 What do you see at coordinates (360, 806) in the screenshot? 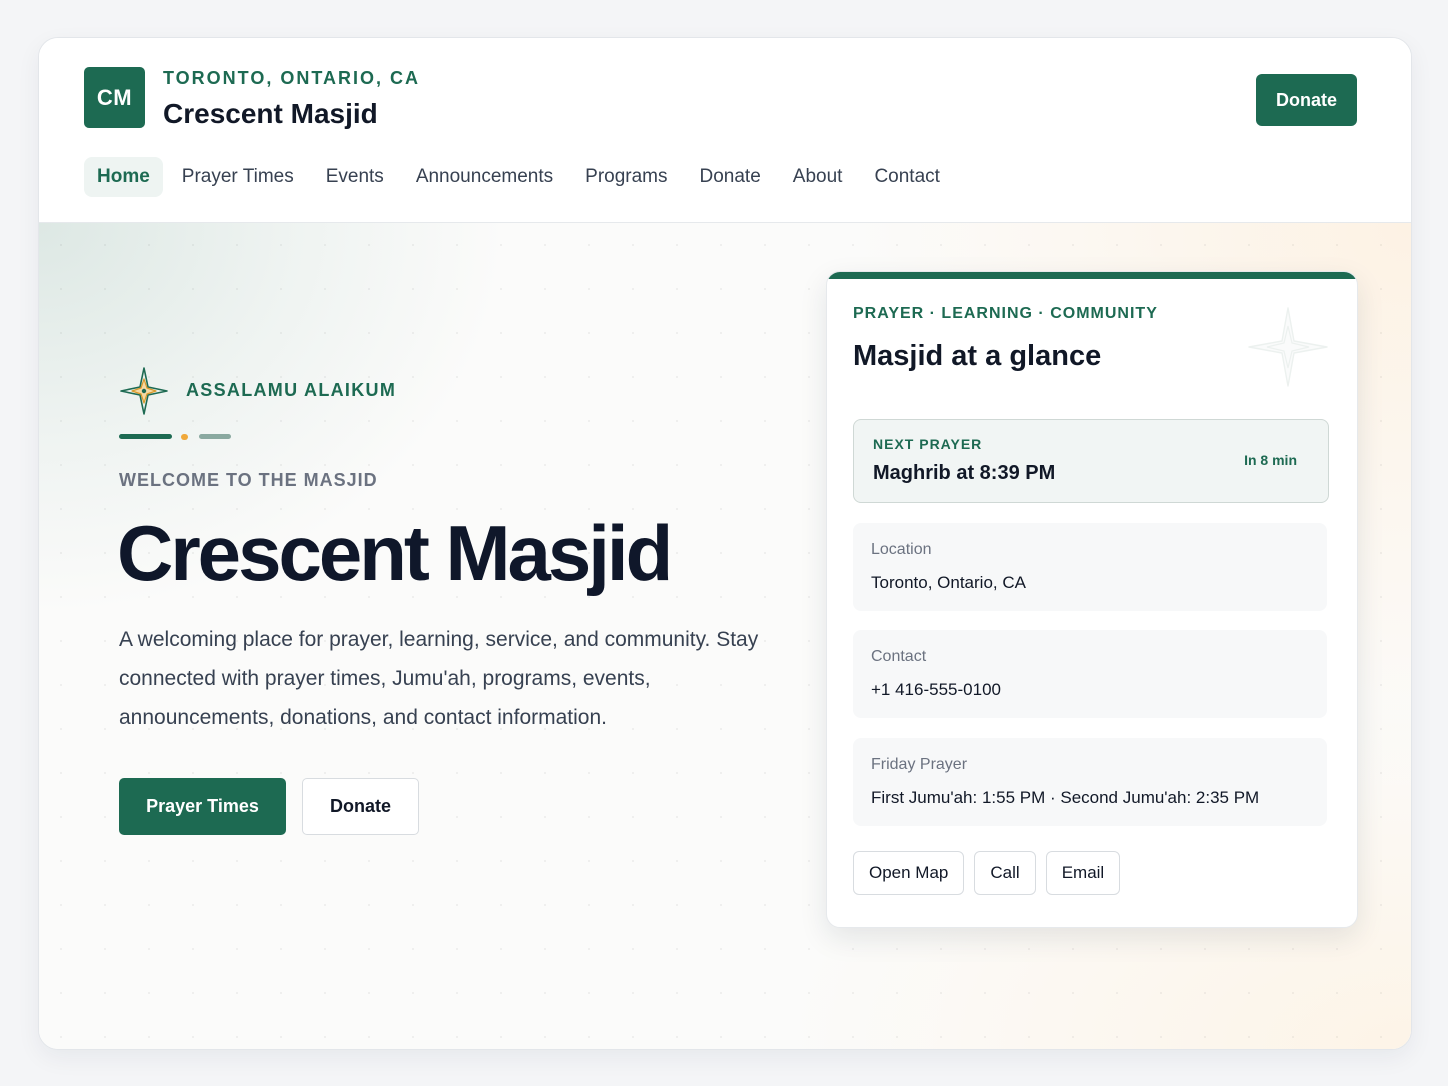
I see `hero-donate-button: Donate` at bounding box center [360, 806].